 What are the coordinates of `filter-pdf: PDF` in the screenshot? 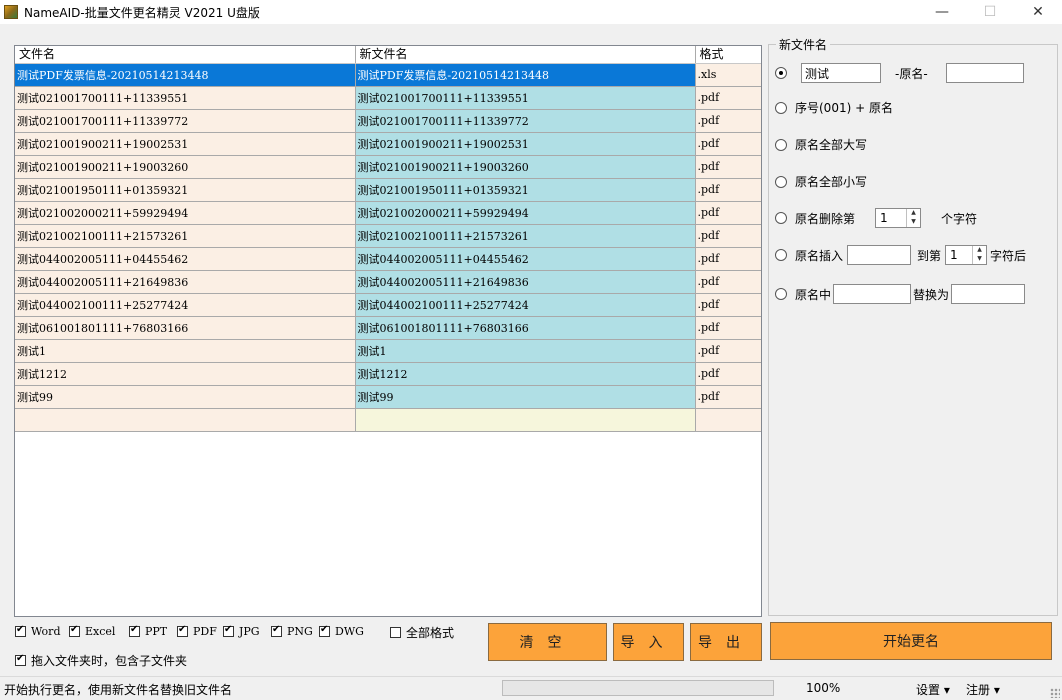 It's located at (197, 631).